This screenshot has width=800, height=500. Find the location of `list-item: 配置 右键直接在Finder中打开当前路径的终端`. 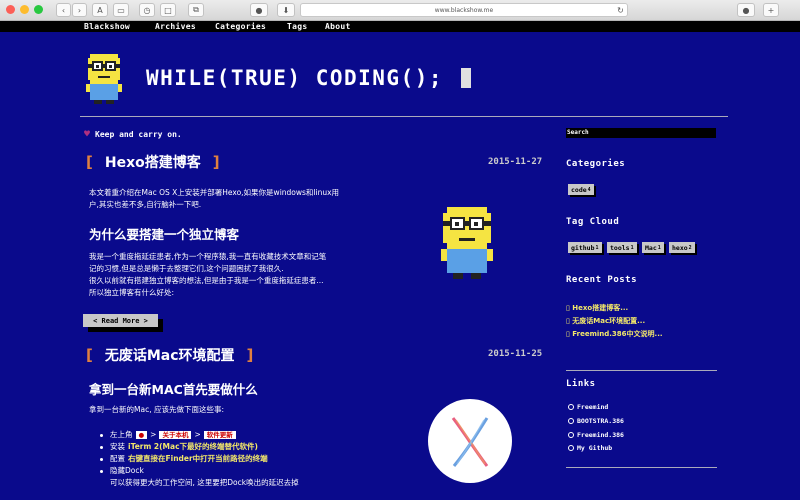

list-item: 配置 右键直接在Finder中打开当前路径的终端 is located at coordinates (199, 459).